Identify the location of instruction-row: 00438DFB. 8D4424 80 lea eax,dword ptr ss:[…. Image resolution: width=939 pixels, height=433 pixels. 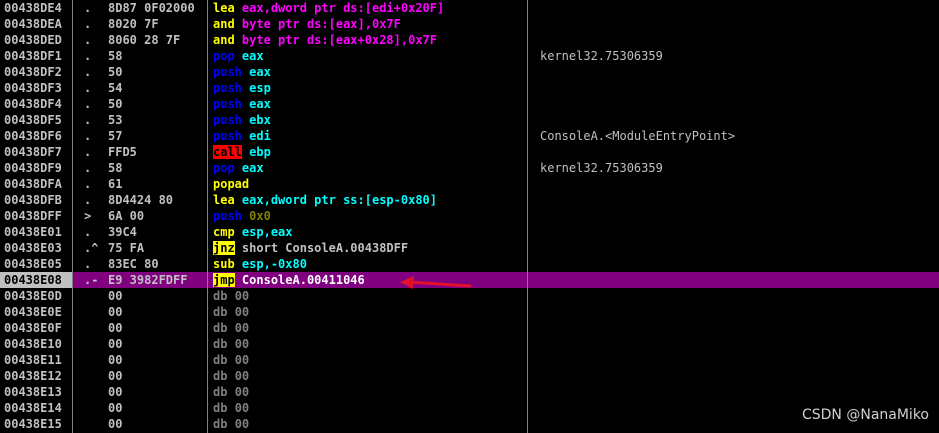
(469, 200).